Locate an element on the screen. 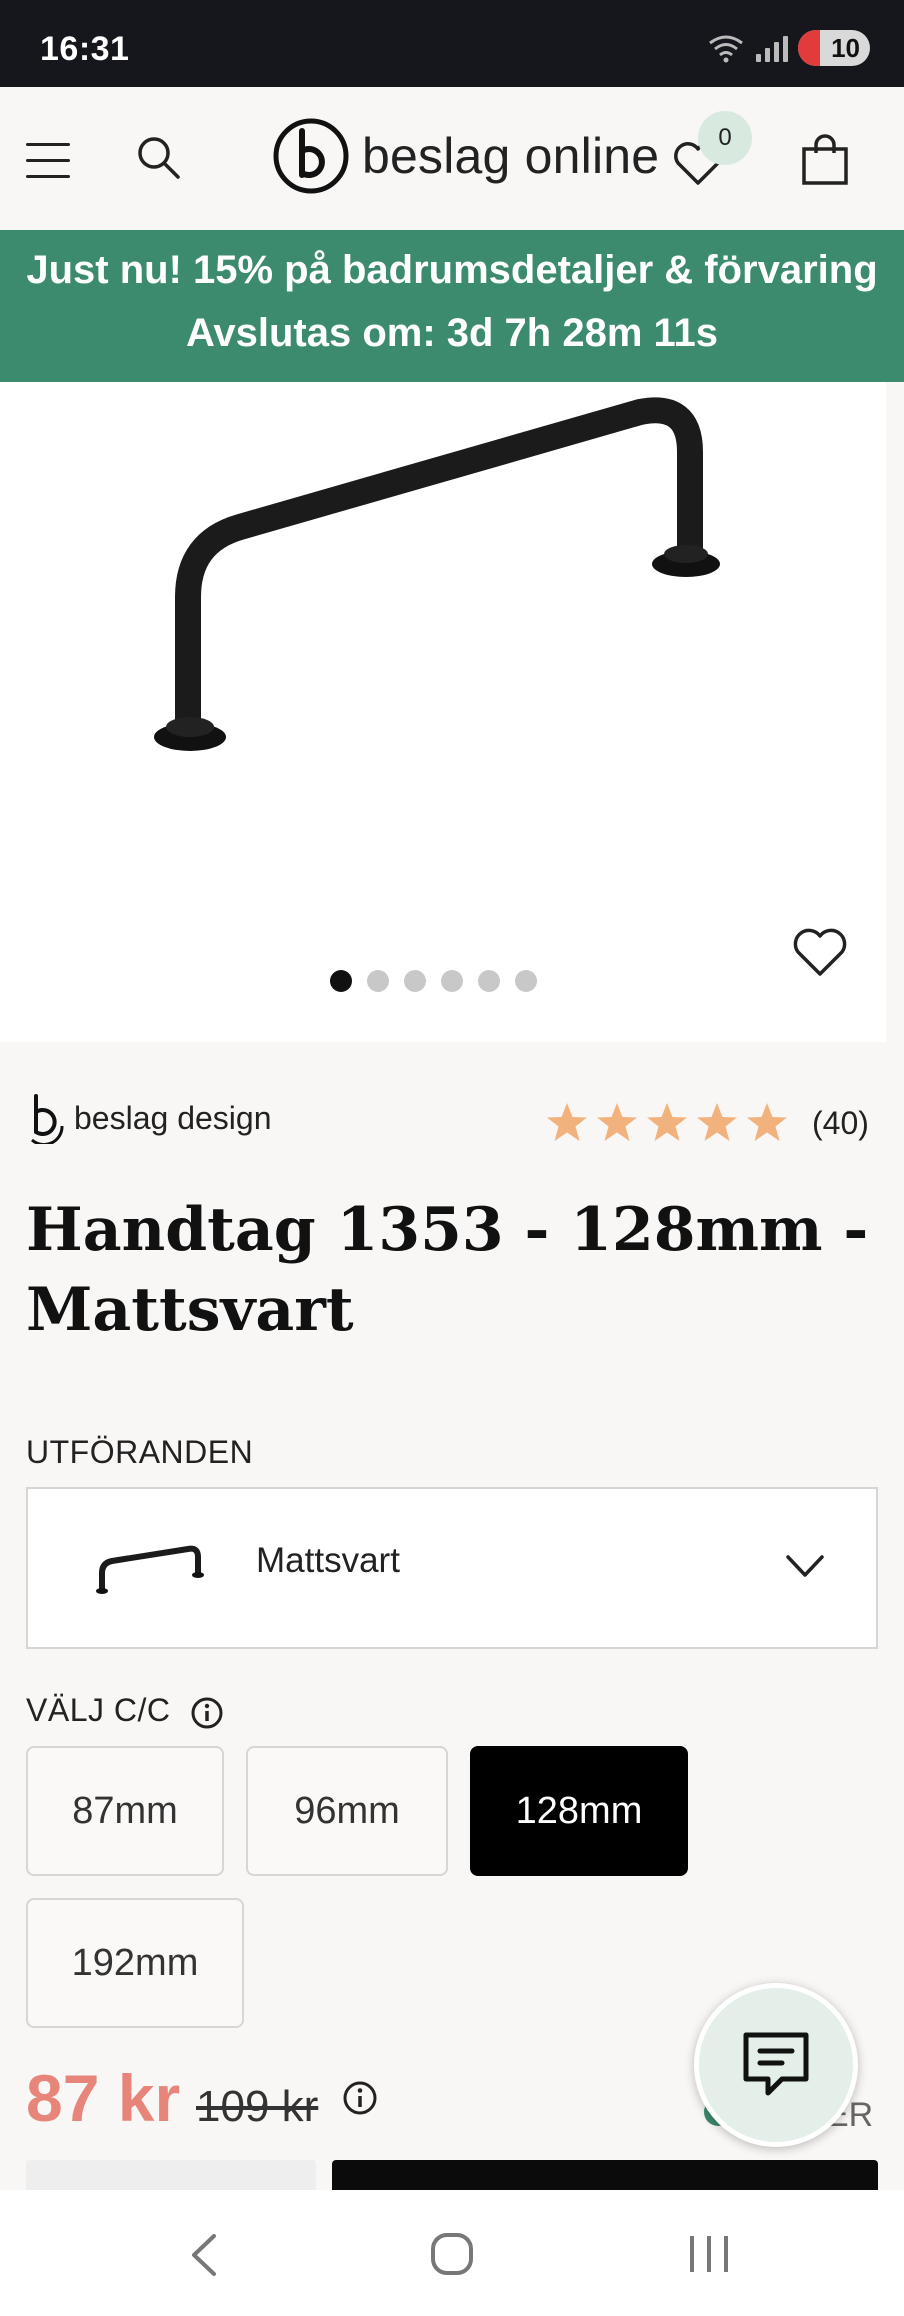  chat-button is located at coordinates (776, 2065).